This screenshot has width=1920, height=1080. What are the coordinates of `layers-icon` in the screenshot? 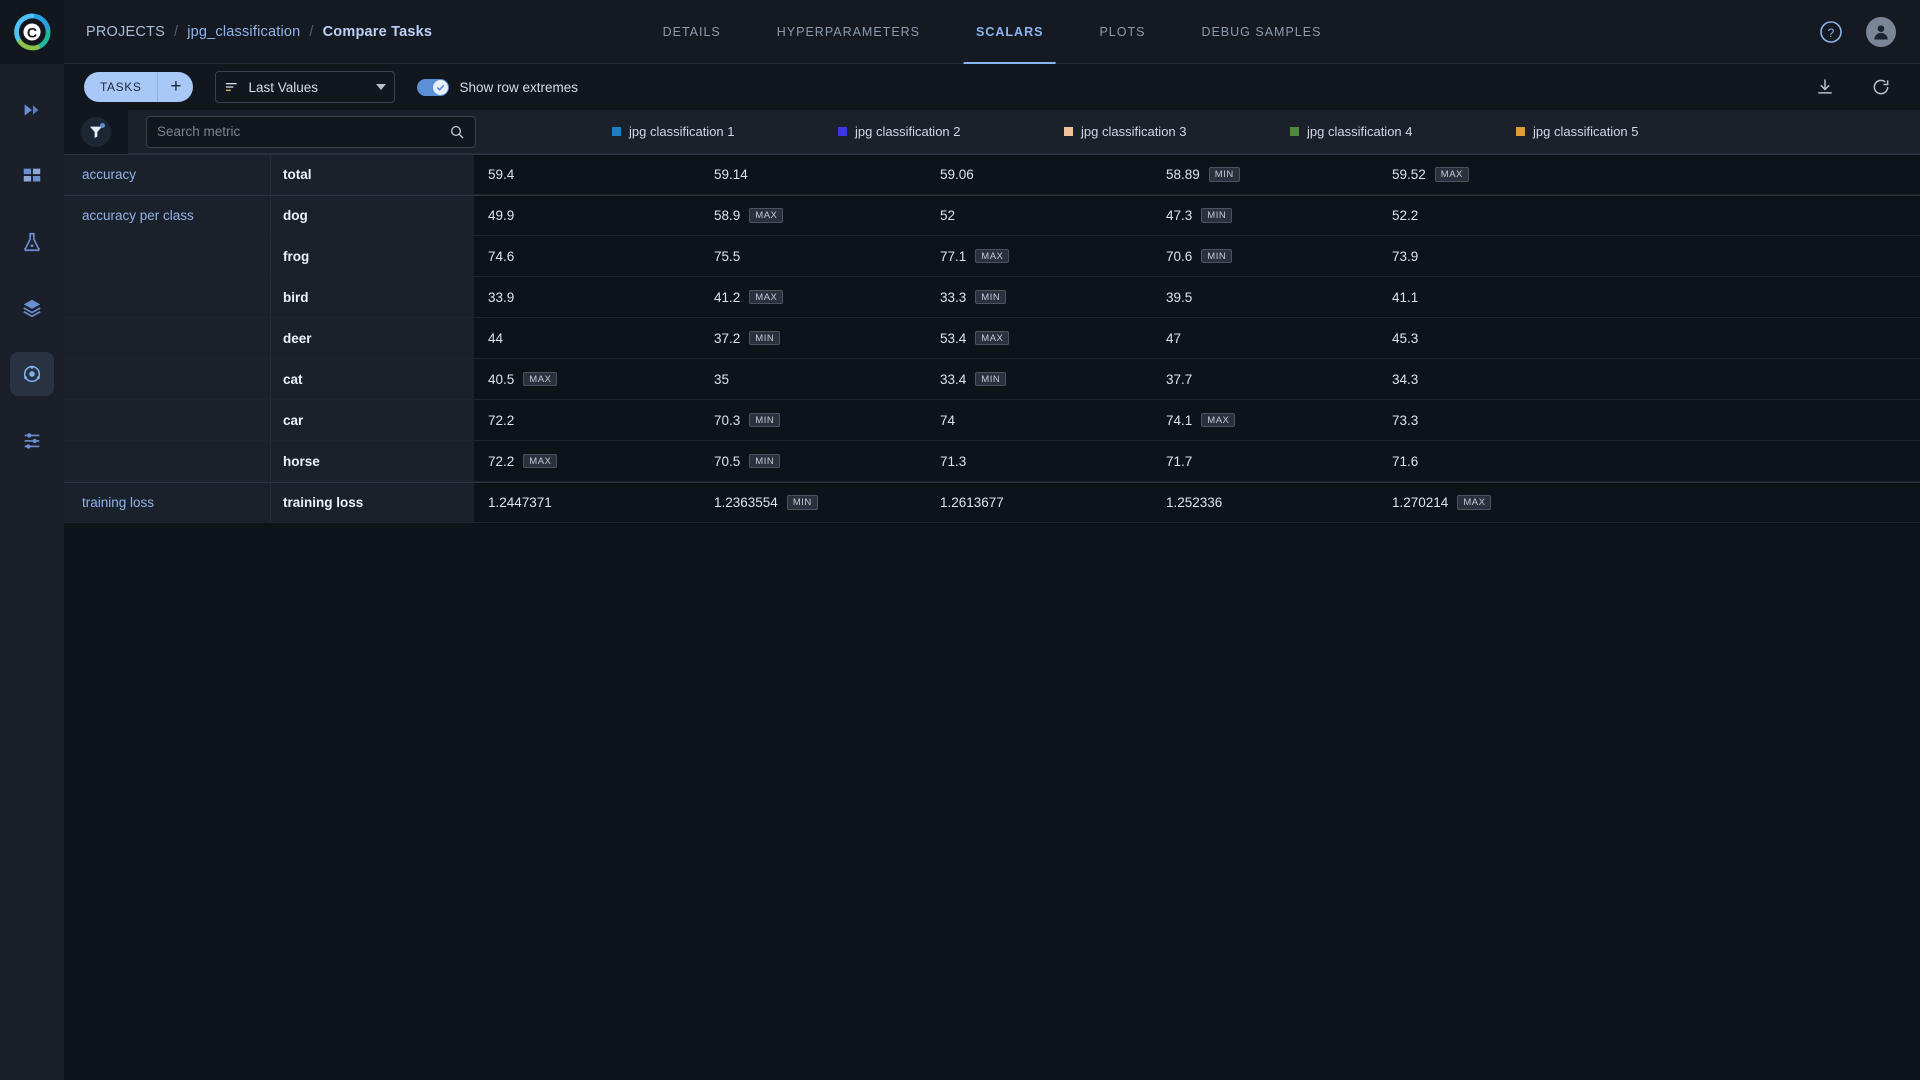 It's located at (32, 308).